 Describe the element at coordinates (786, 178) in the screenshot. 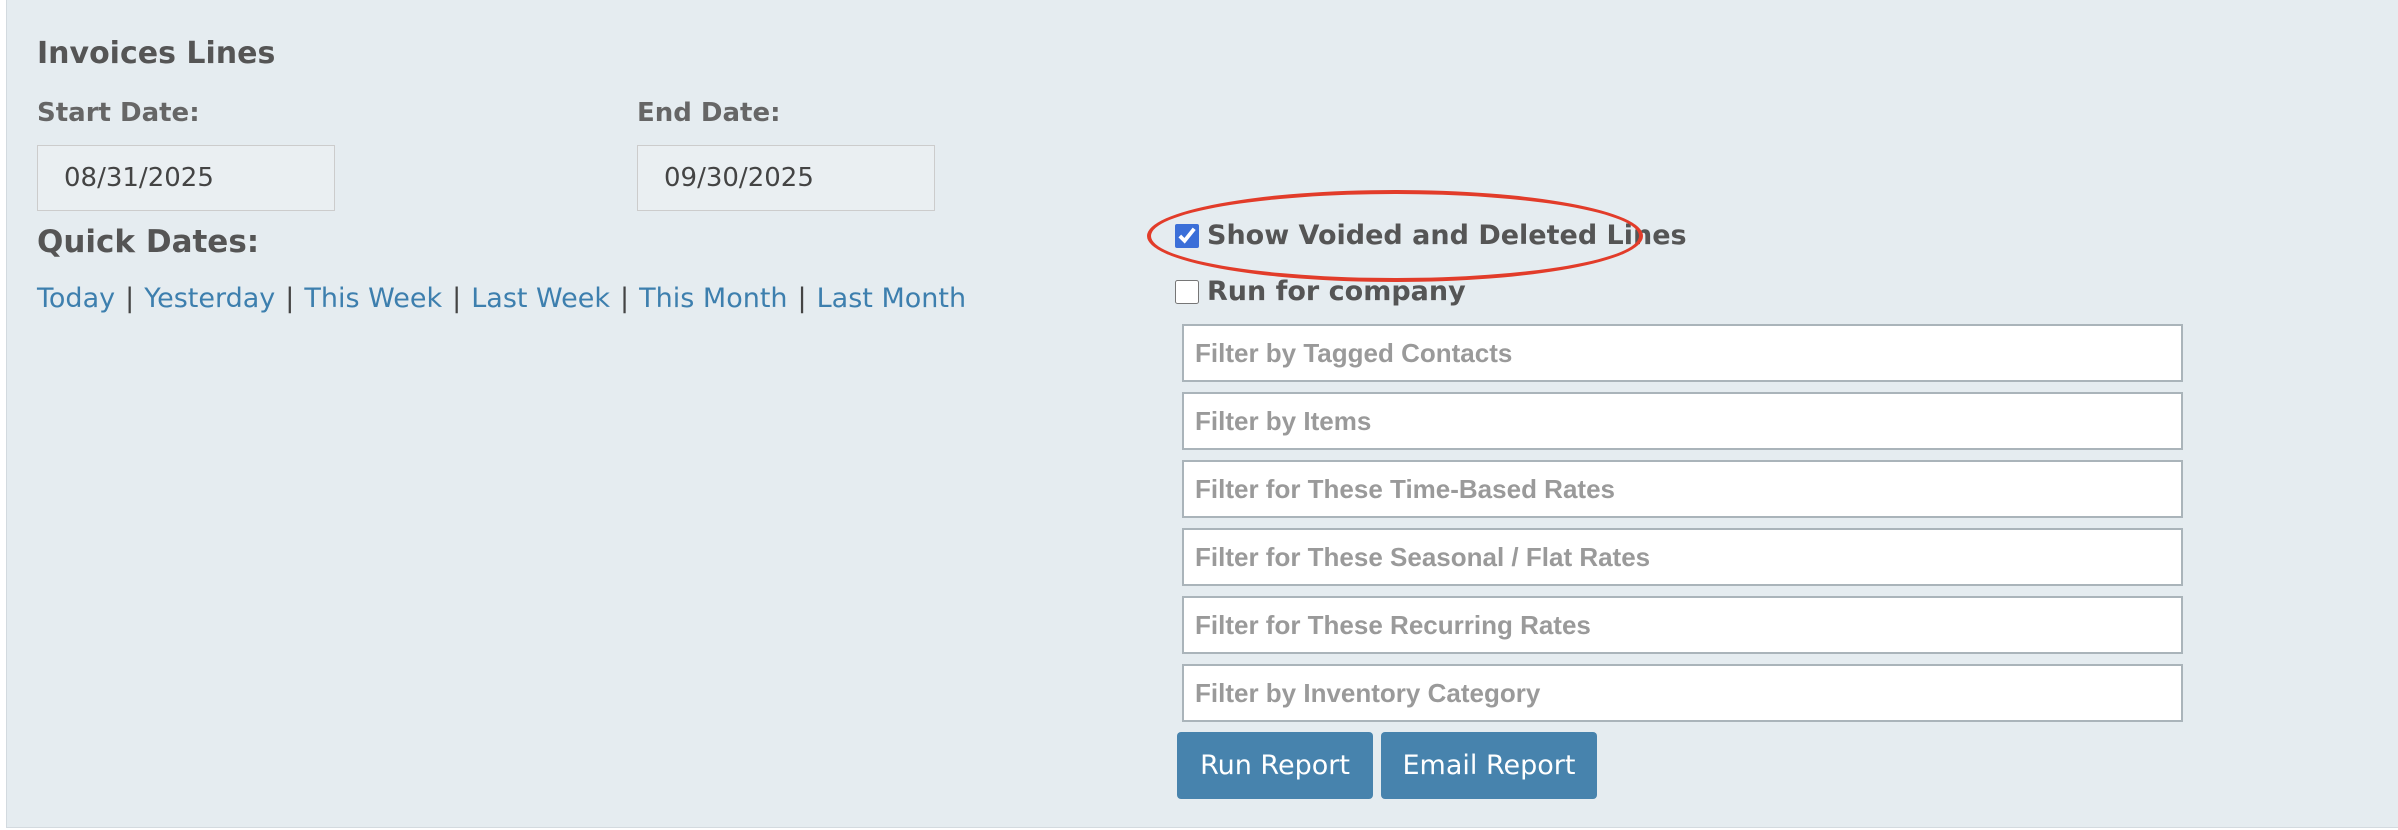

I see `end-date-input` at that location.